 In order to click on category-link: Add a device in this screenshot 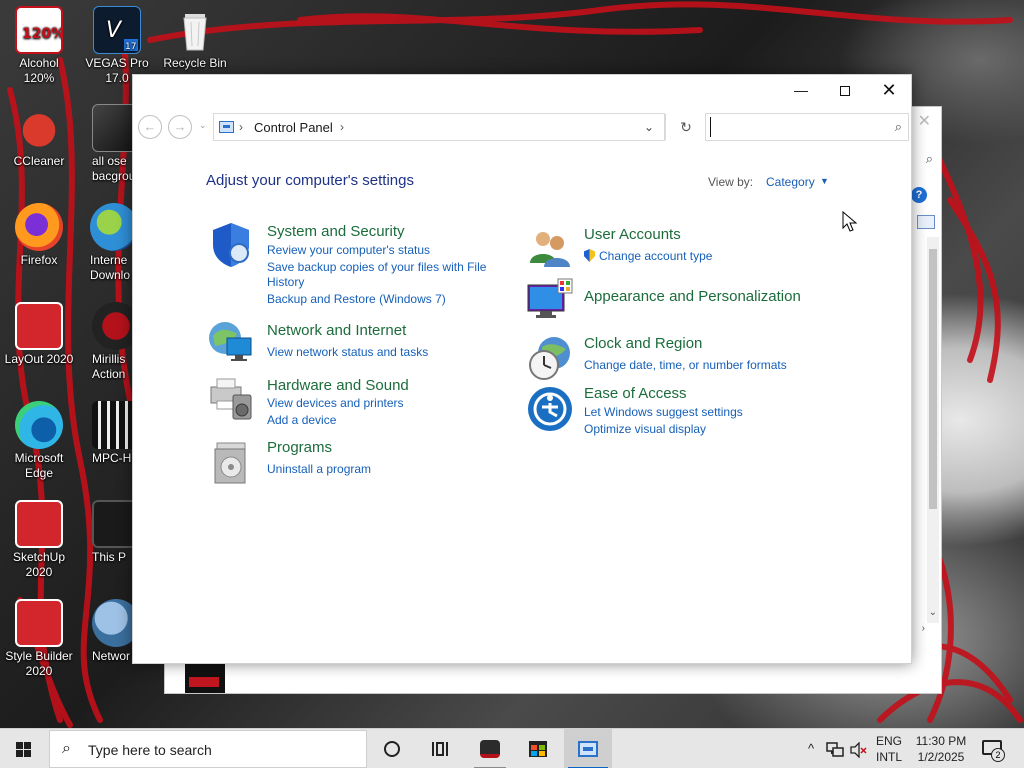, I will do `click(301, 420)`.